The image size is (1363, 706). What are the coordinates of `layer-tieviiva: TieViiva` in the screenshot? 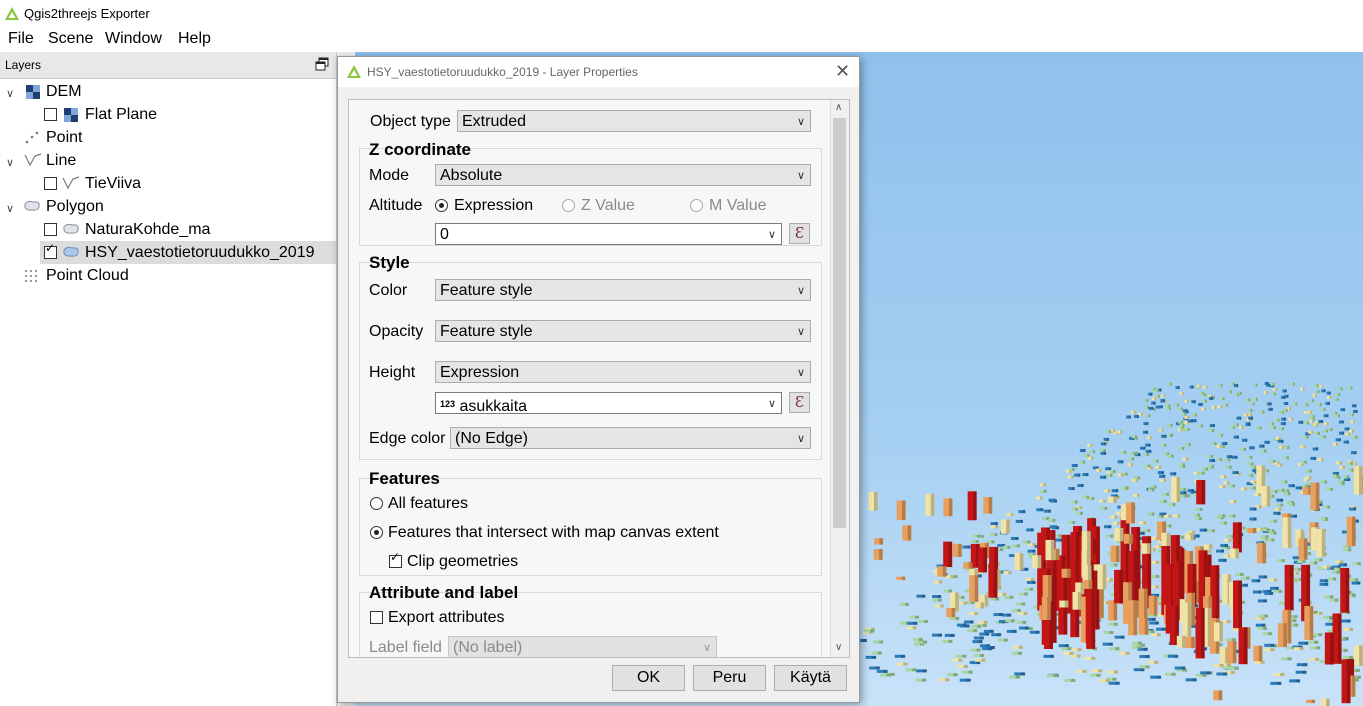 It's located at (113, 184).